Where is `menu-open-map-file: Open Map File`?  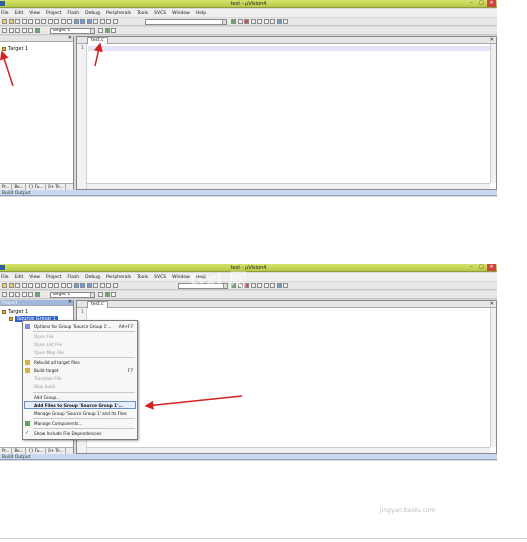 menu-open-map-file: Open Map File is located at coordinates (80, 352).